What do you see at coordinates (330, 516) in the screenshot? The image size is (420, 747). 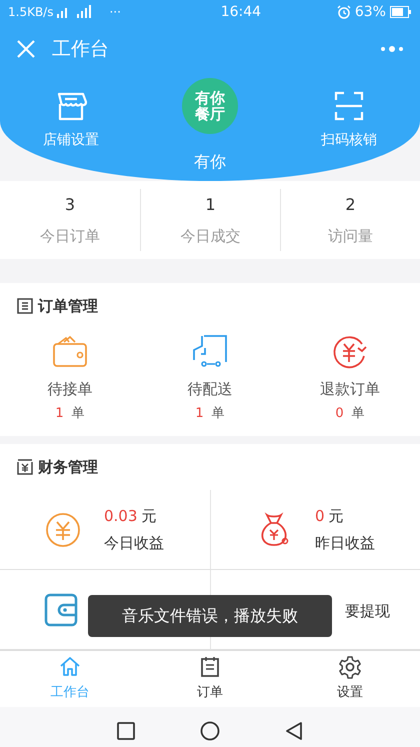 I see `amount-text: 0 元` at bounding box center [330, 516].